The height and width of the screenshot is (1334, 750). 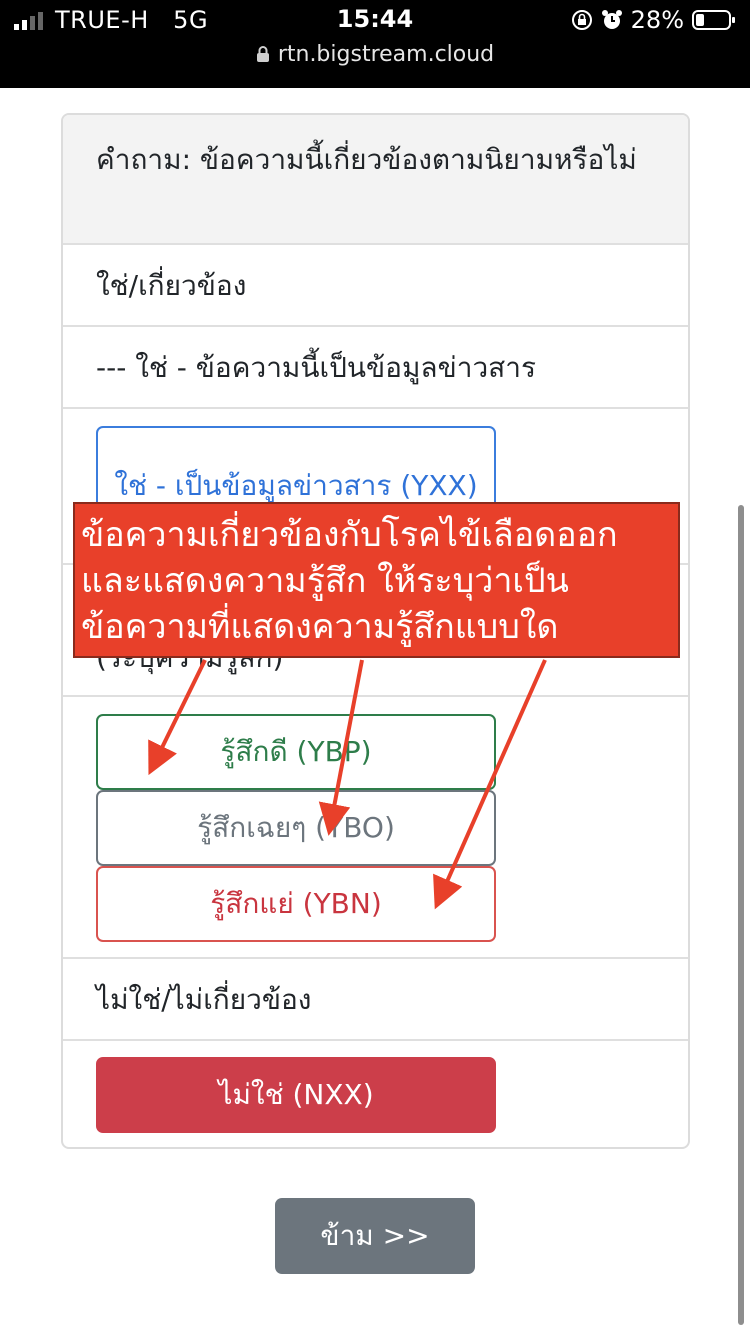 I want to click on address-bar: rtn.bigstream.cloud, so click(x=375, y=54).